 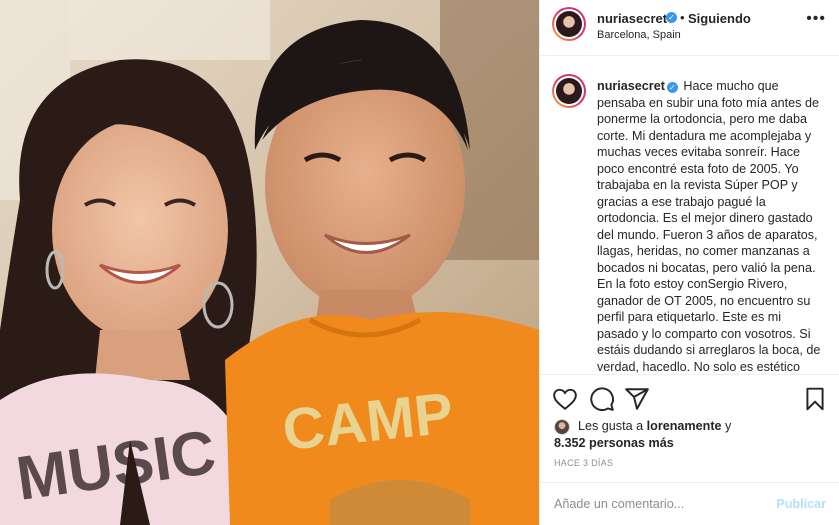 I want to click on comment-icon, so click(x=602, y=399).